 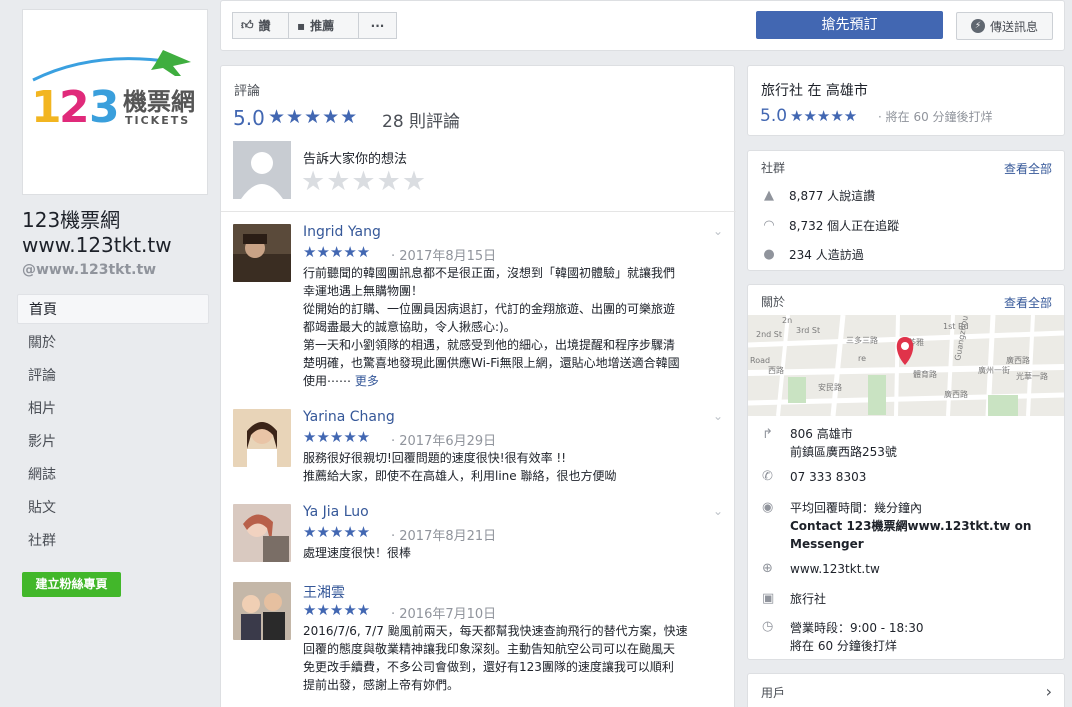 I want to click on map-label: Road, so click(x=760, y=360).